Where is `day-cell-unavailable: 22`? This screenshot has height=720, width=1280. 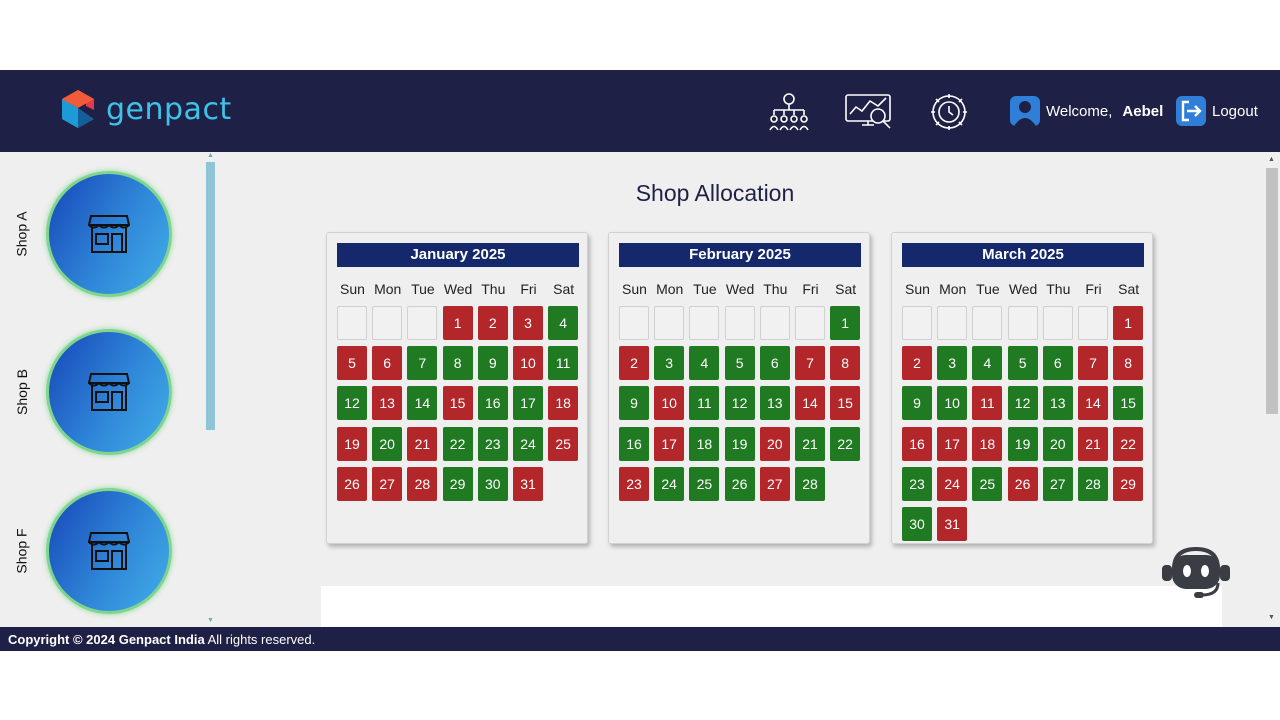
day-cell-unavailable: 22 is located at coordinates (1128, 443).